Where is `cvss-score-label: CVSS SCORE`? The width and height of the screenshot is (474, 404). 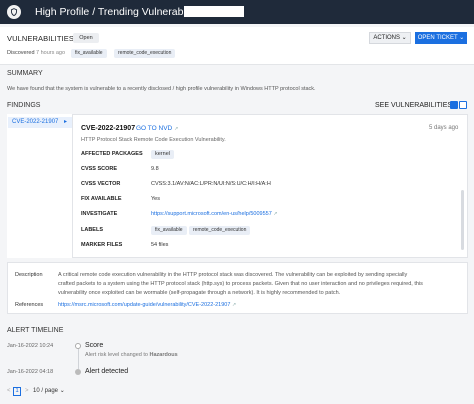 cvss-score-label: CVSS SCORE is located at coordinates (99, 169).